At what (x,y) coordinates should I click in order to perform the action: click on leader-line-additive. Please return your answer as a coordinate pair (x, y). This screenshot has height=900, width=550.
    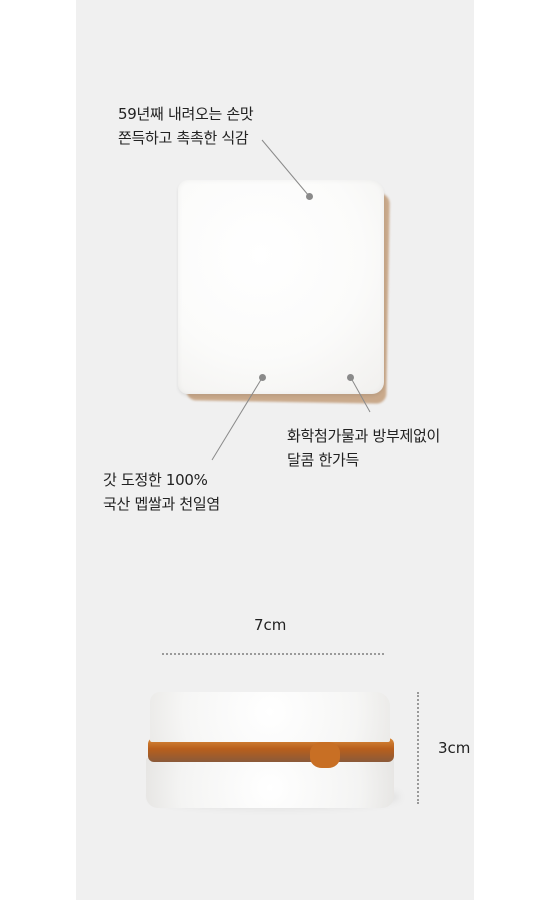
    Looking at the image, I should click on (360, 395).